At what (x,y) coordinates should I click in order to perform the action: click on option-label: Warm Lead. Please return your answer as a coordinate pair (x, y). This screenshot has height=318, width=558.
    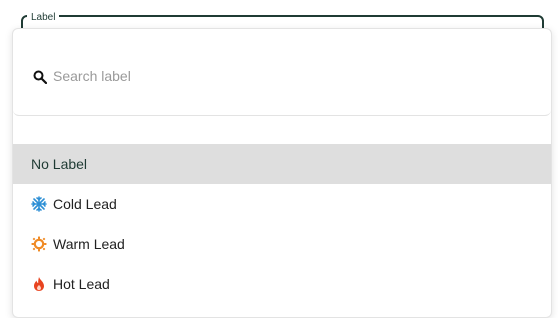
    Looking at the image, I should click on (89, 244).